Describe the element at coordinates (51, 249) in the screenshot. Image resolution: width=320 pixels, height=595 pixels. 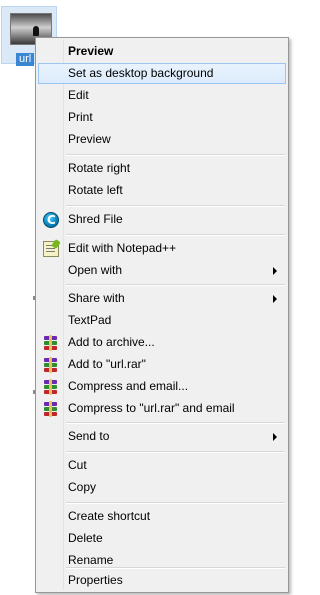
I see `notepad-plus-plus-icon` at that location.